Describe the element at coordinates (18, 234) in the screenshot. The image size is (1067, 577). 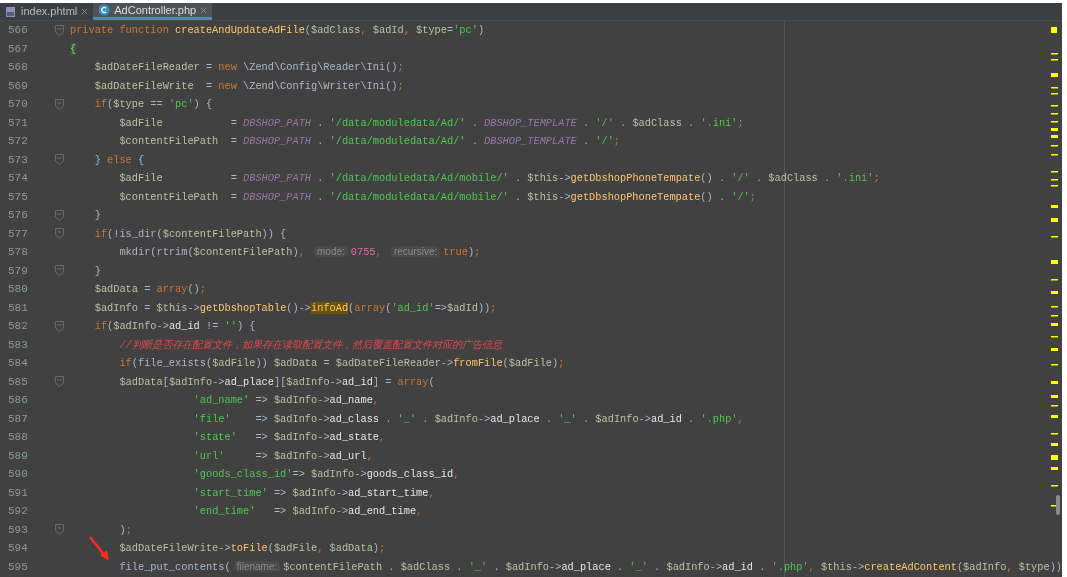
I see `line-number: 577` at that location.